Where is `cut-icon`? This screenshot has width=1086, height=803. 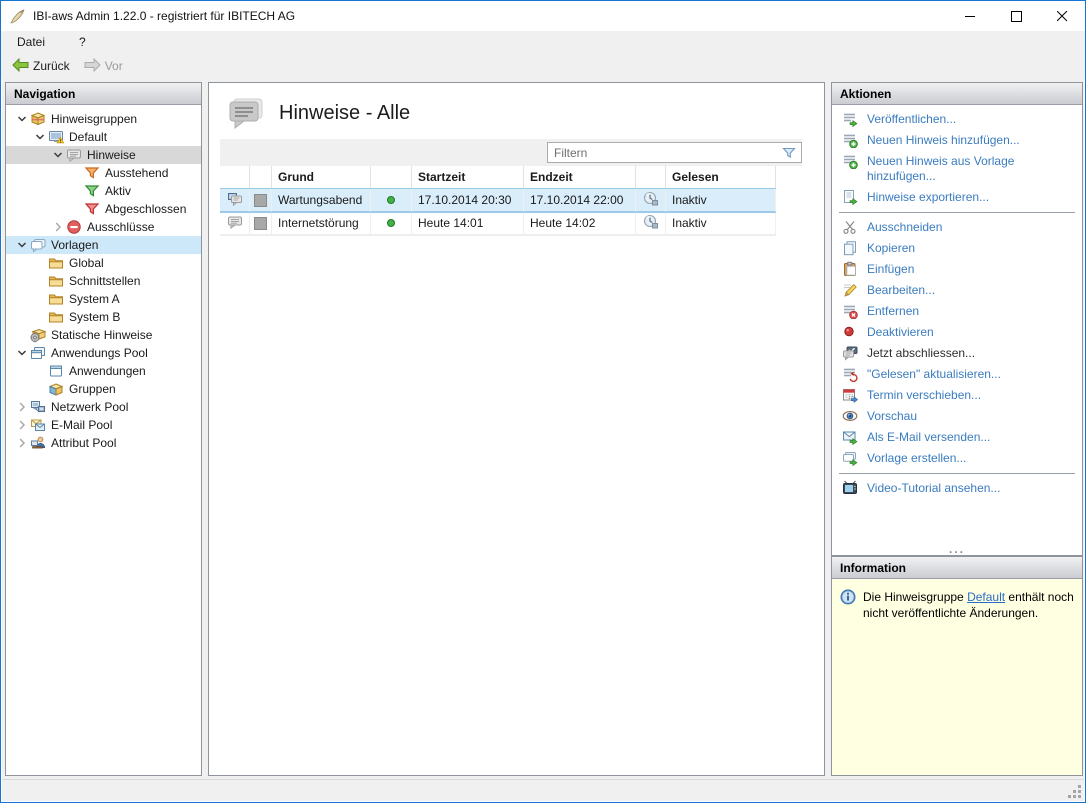
cut-icon is located at coordinates (850, 227).